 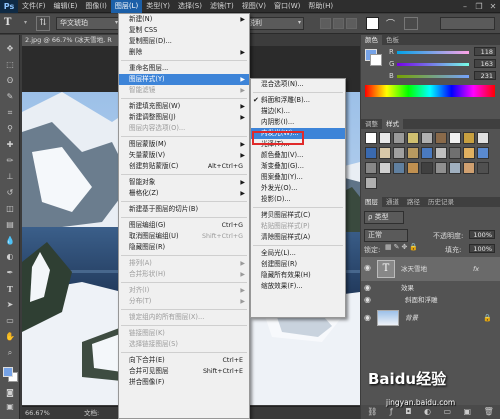 What do you see at coordinates (287, 6) in the screenshot?
I see `menu-window: 窗口(W)` at bounding box center [287, 6].